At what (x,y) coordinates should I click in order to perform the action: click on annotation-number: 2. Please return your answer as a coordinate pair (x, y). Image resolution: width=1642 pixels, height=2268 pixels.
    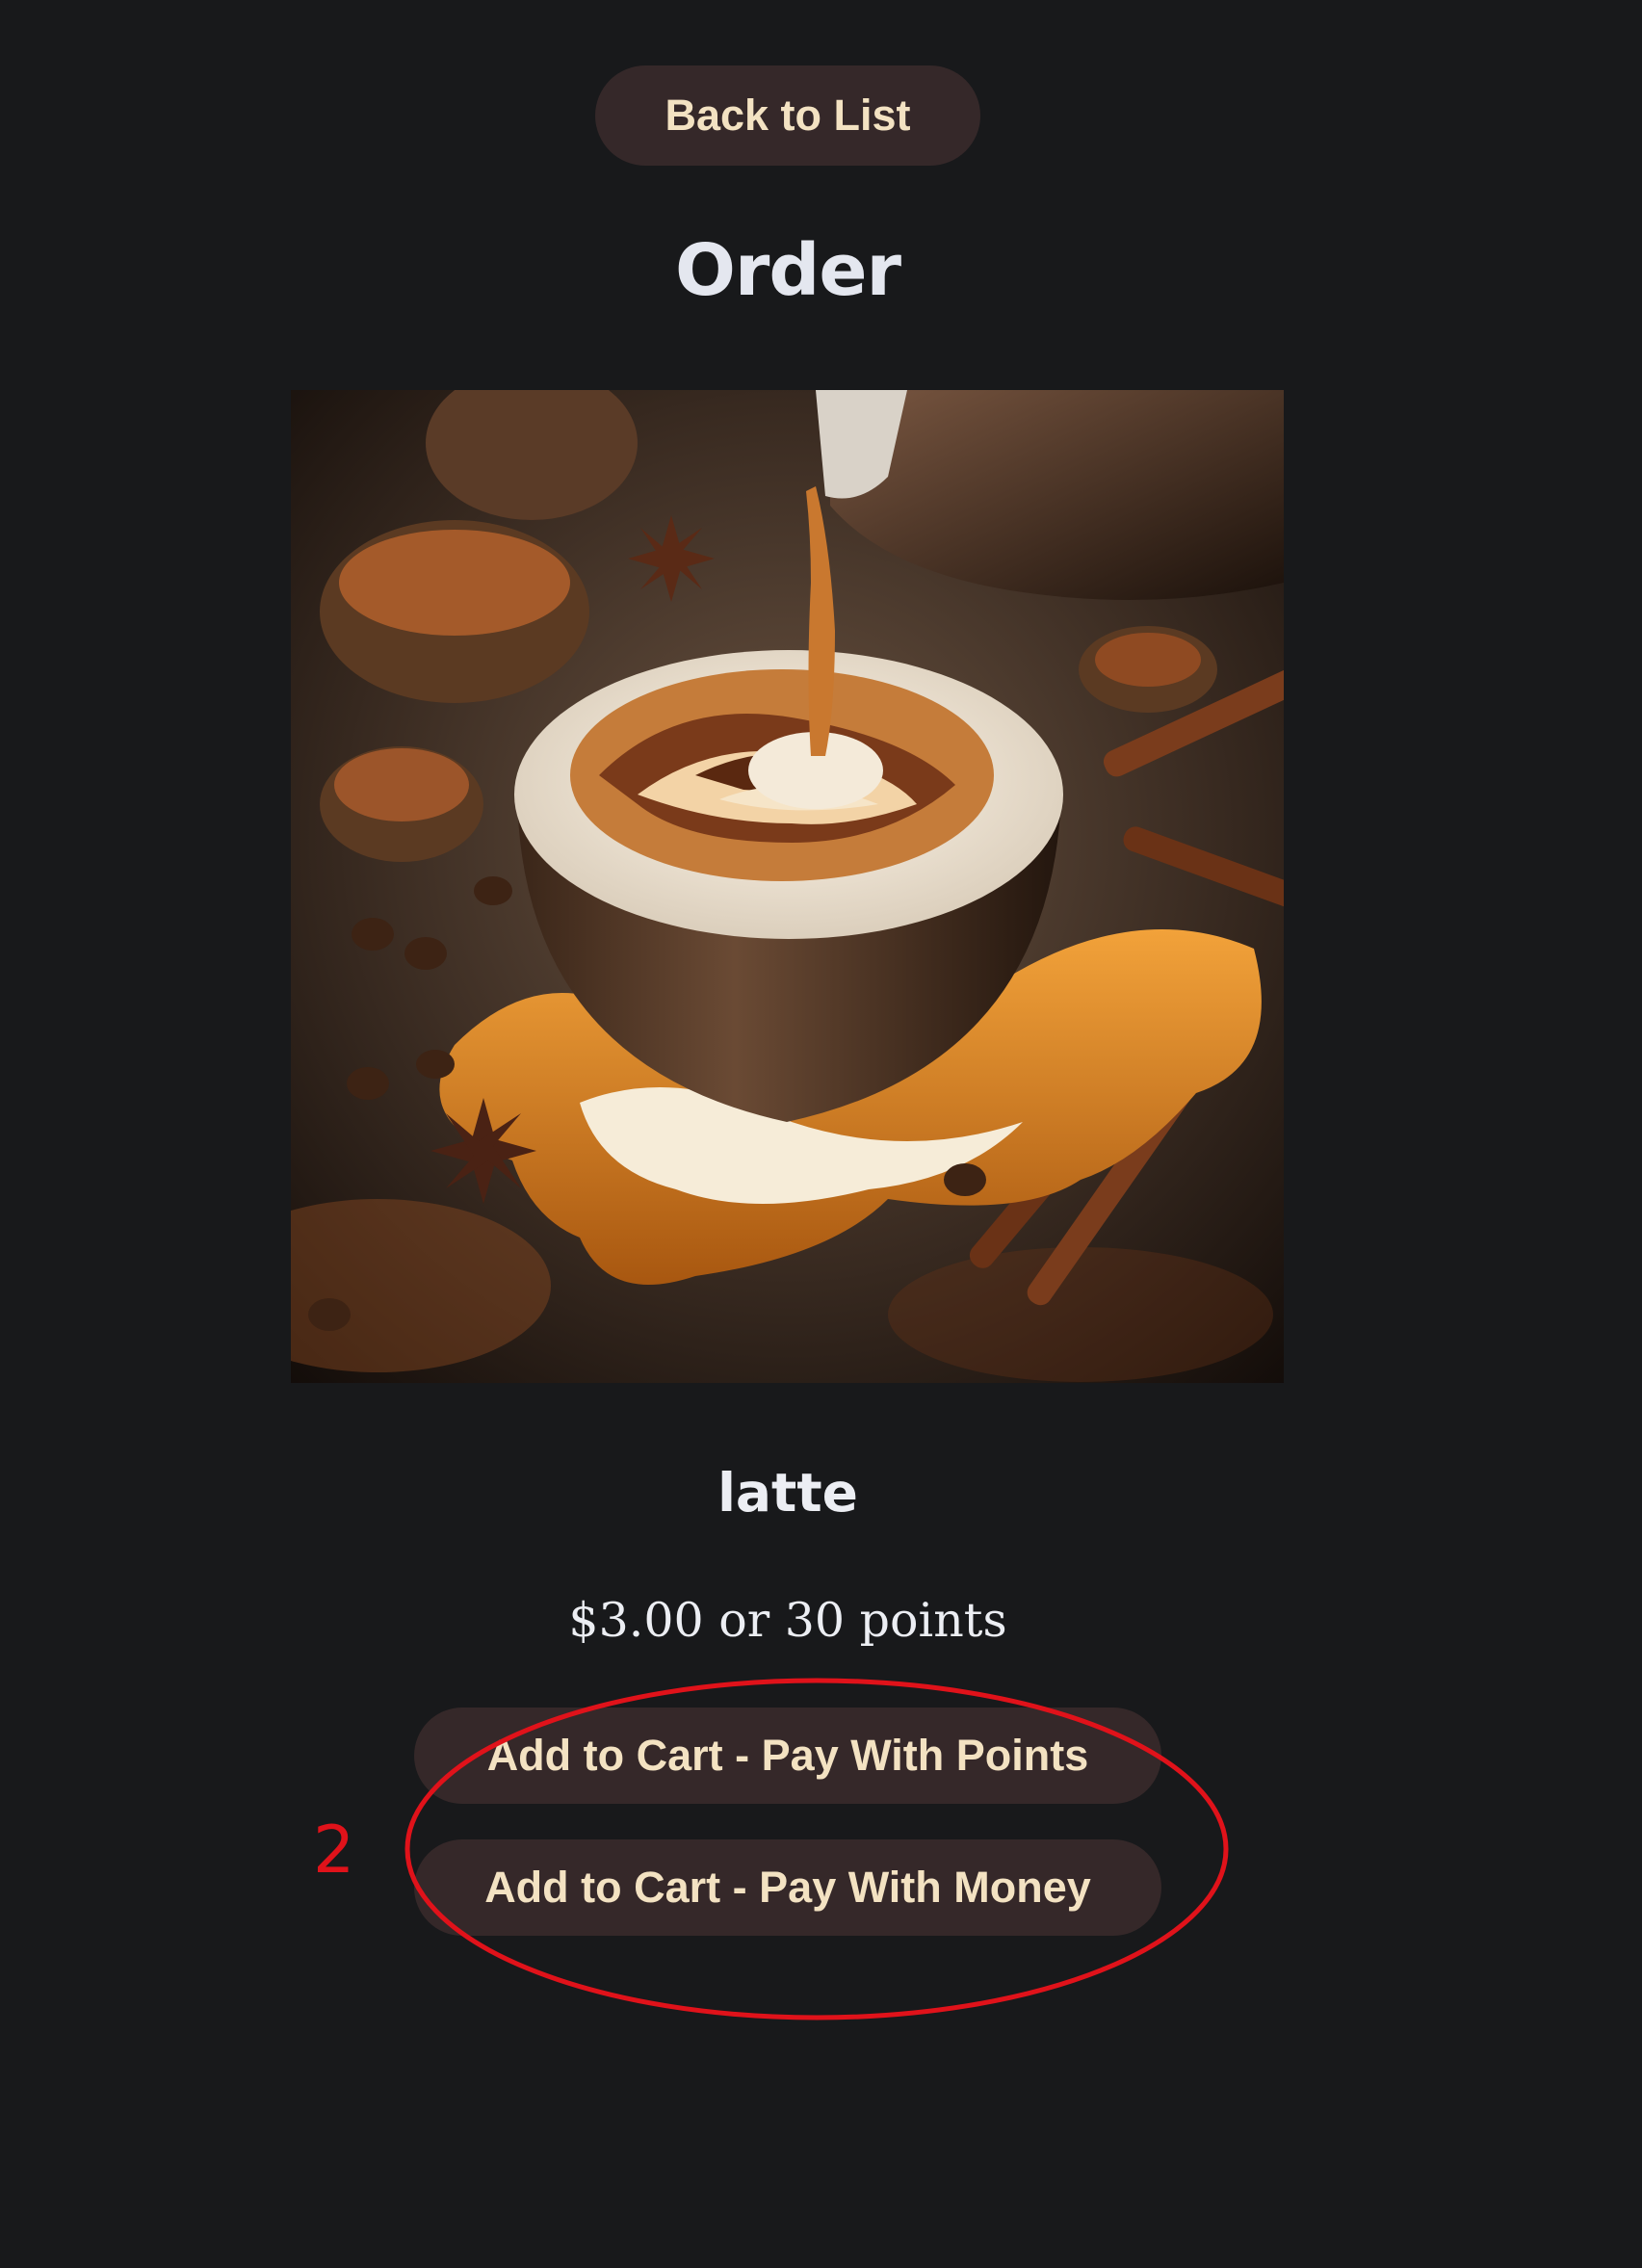
    Looking at the image, I should click on (334, 1850).